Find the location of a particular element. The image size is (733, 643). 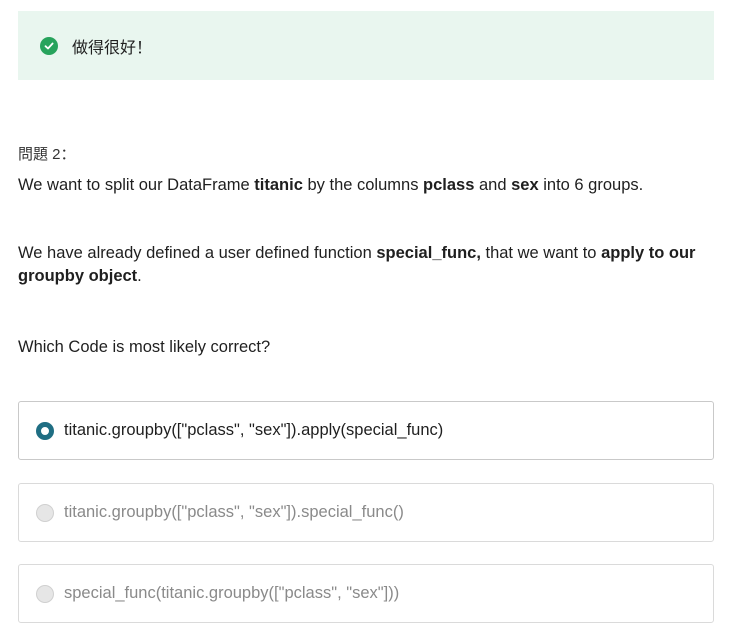

feedback-banner: 做得很好！ is located at coordinates (366, 45).